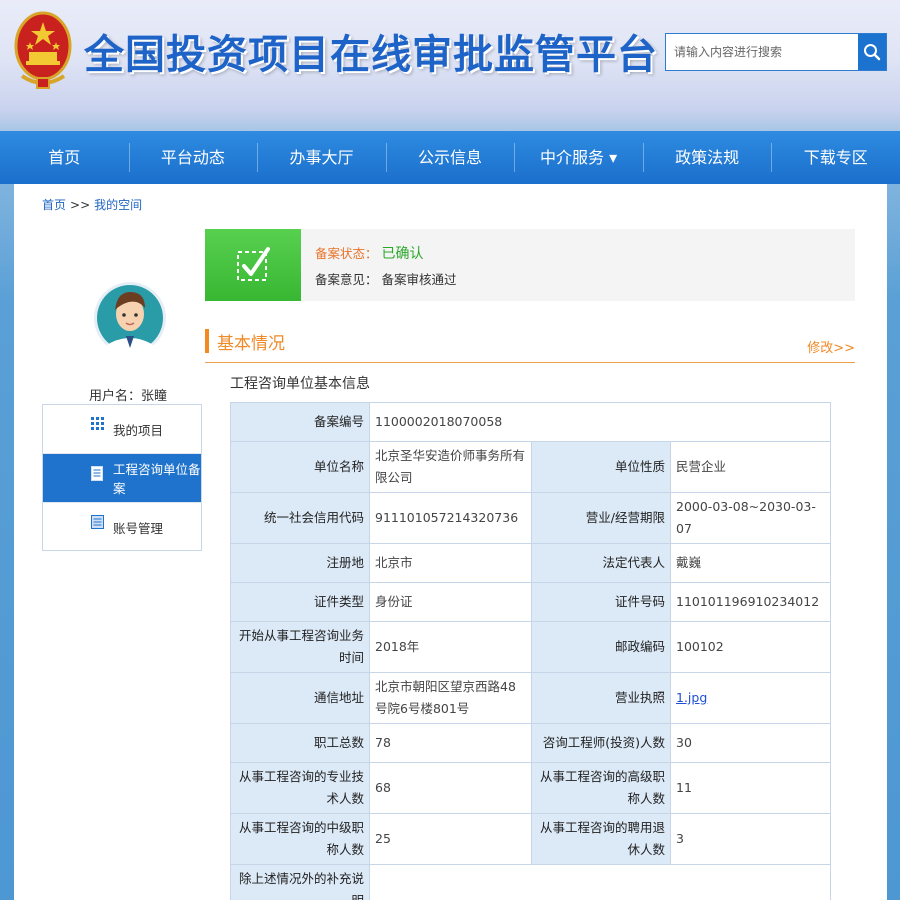 This screenshot has width=900, height=900. What do you see at coordinates (530, 265) in the screenshot?
I see `filing-status-box: 备案状态： 已确认 备案意见： 备案审核通过` at bounding box center [530, 265].